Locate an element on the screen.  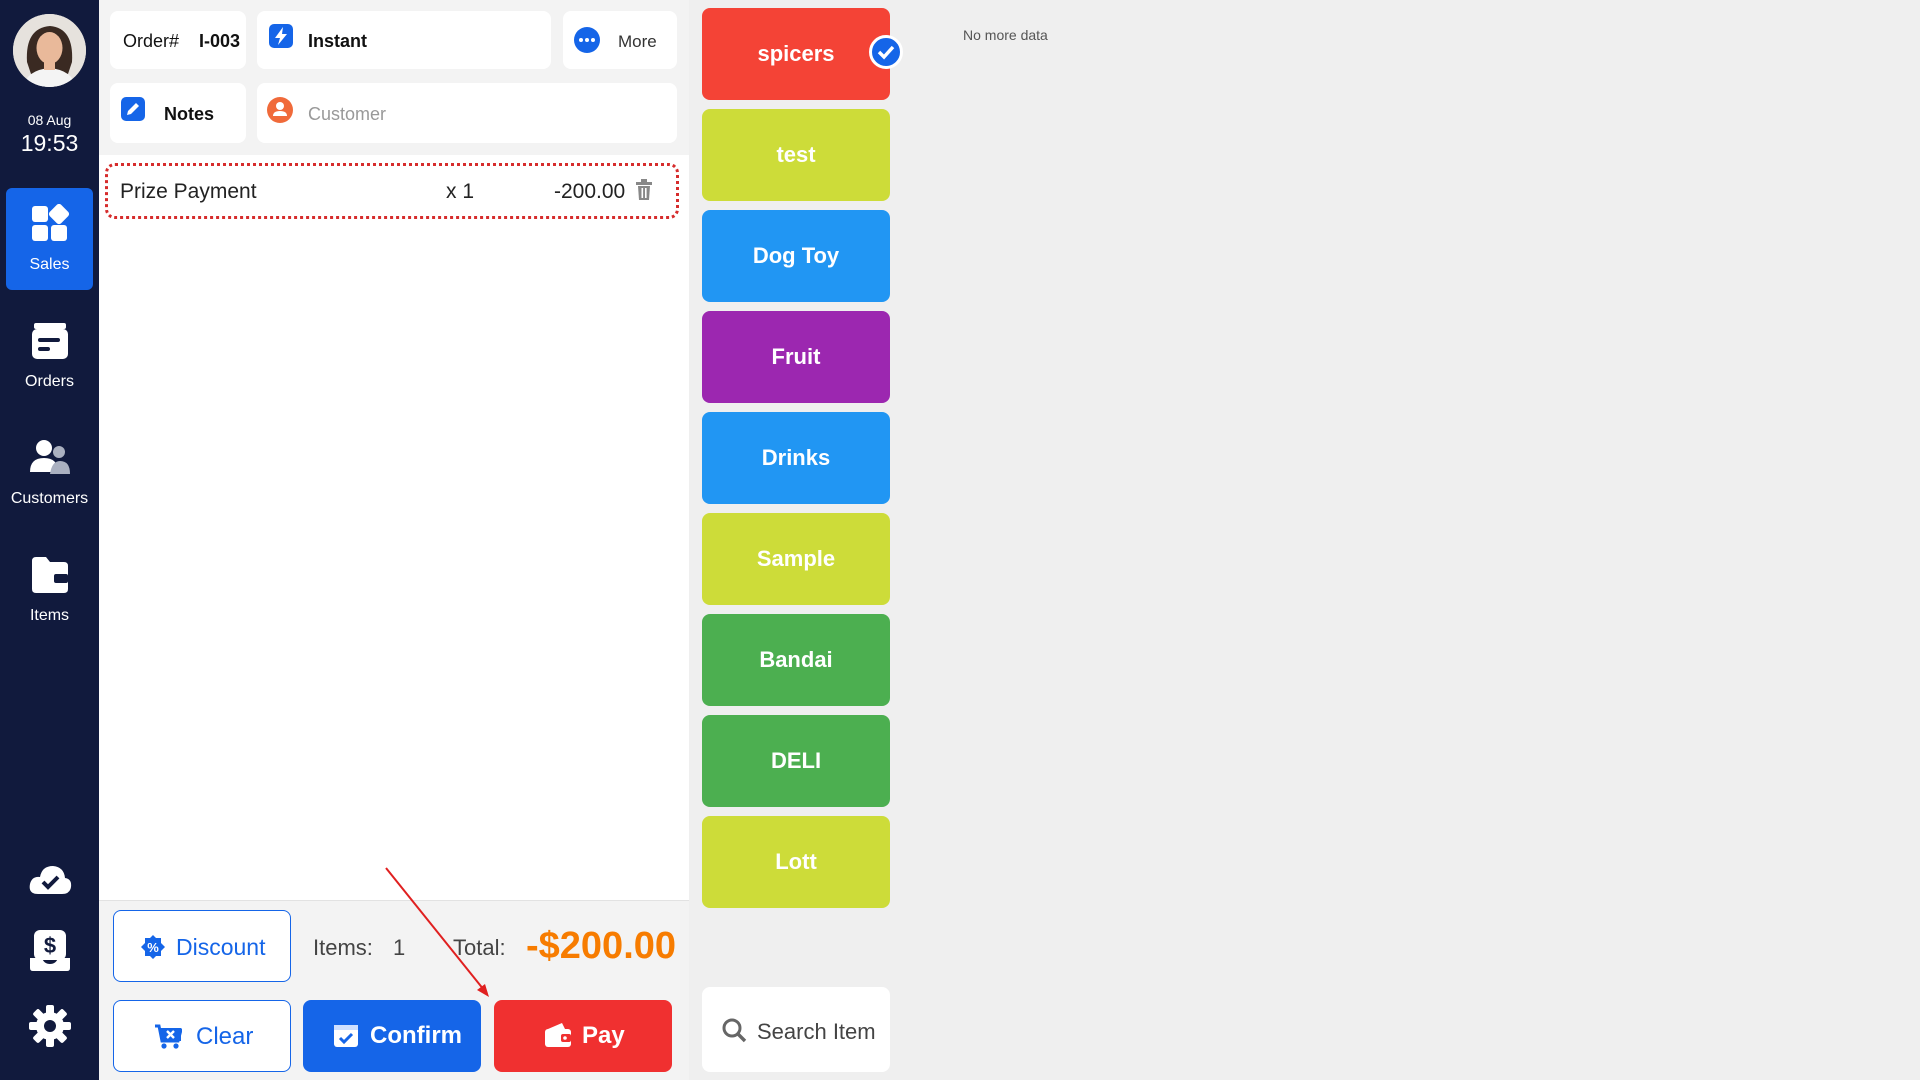
category-fruit: Fruit is located at coordinates (796, 357).